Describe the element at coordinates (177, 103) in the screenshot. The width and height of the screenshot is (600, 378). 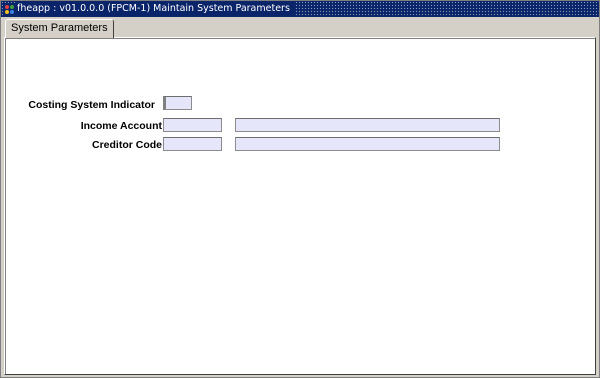
I see `costing-system-indicator-field` at that location.